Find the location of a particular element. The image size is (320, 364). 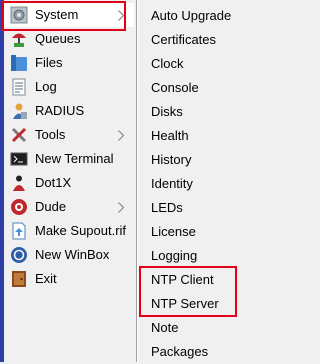

menu-item-label: Make Supout.rif is located at coordinates (81, 230).